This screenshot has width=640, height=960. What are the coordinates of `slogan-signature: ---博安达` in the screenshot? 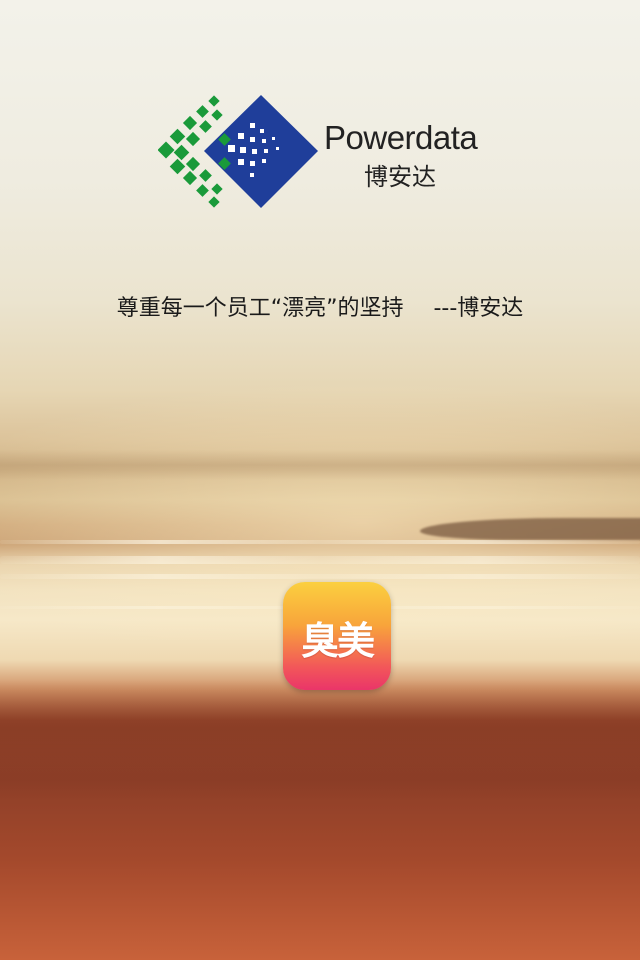 It's located at (478, 308).